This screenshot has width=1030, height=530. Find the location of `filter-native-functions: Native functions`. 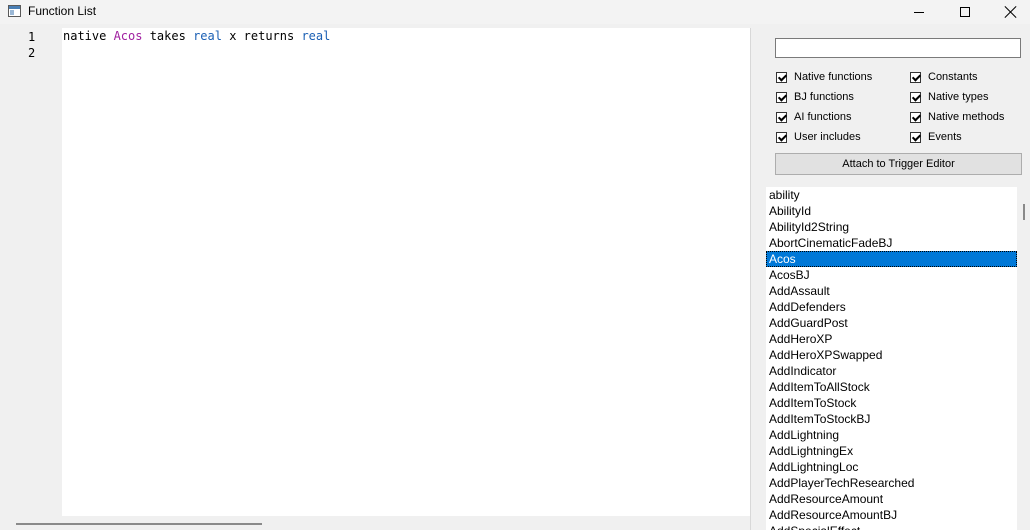

filter-native-functions: Native functions is located at coordinates (824, 77).